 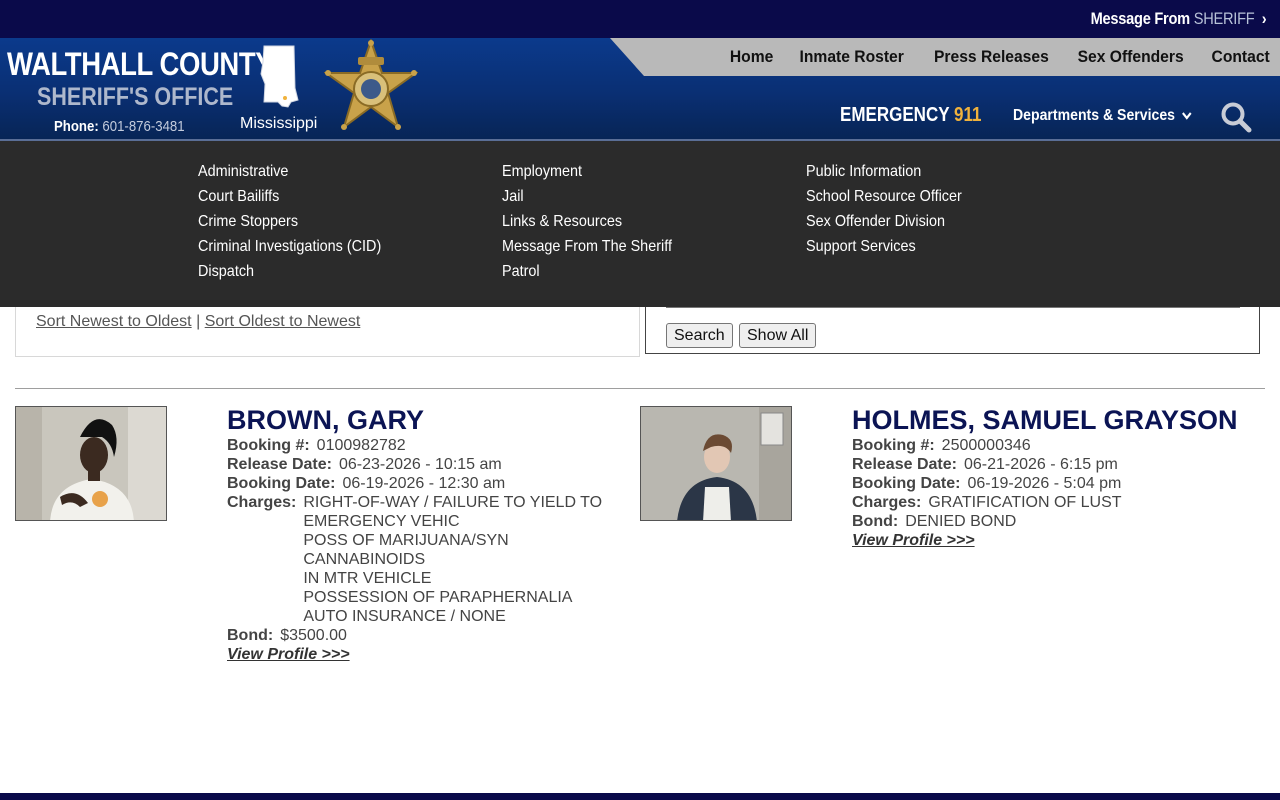 What do you see at coordinates (961, 521) in the screenshot?
I see `bond-value: DENIED BOND` at bounding box center [961, 521].